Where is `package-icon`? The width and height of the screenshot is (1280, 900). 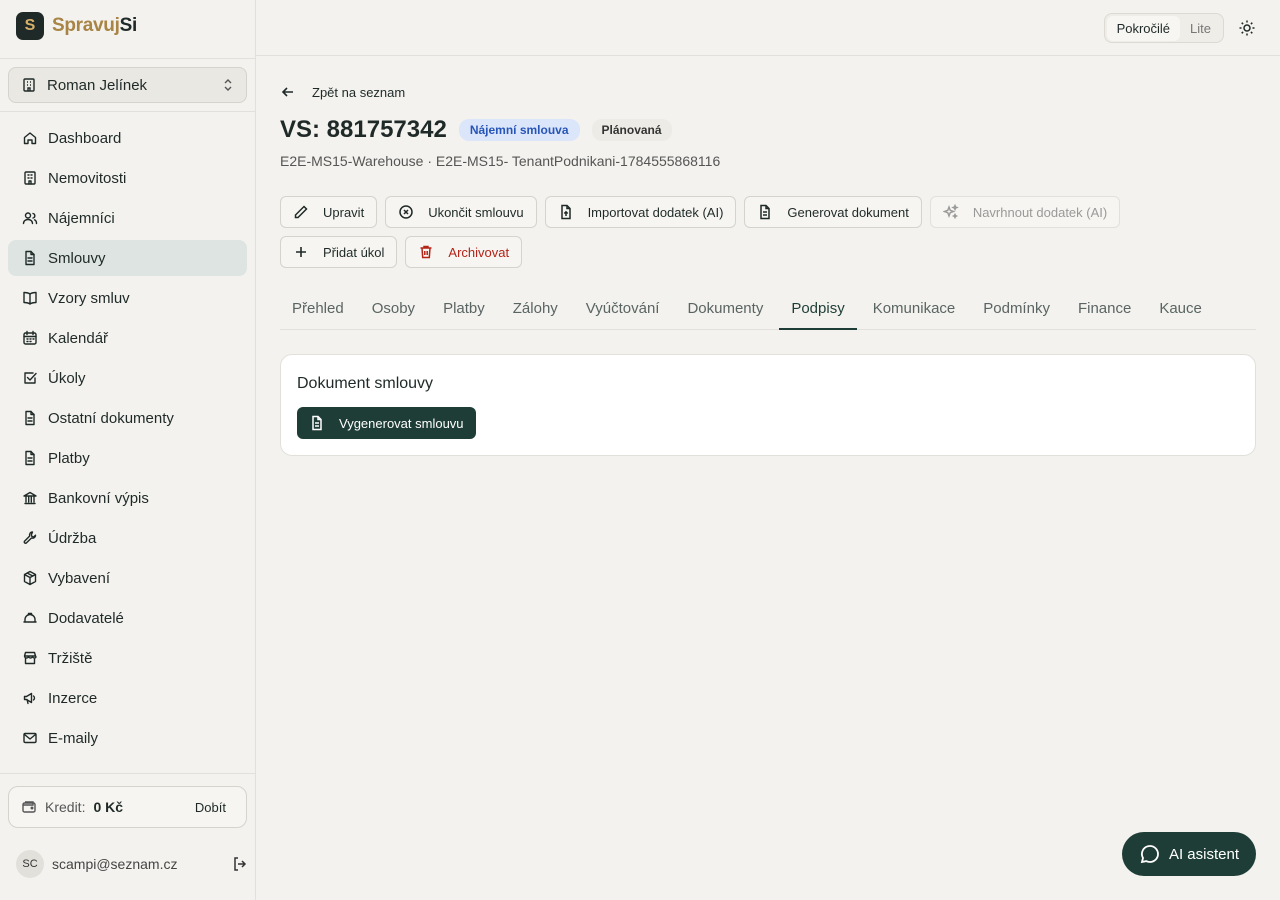 package-icon is located at coordinates (30, 578).